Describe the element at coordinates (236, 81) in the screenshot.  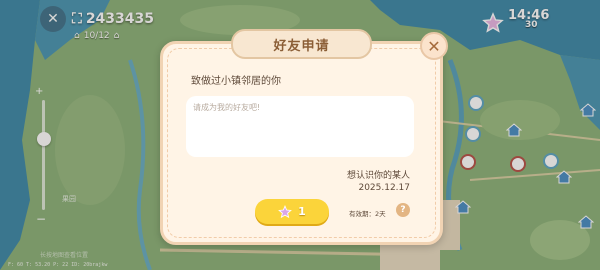
I see `greeting-text: 致做过小镇邻居的你` at that location.